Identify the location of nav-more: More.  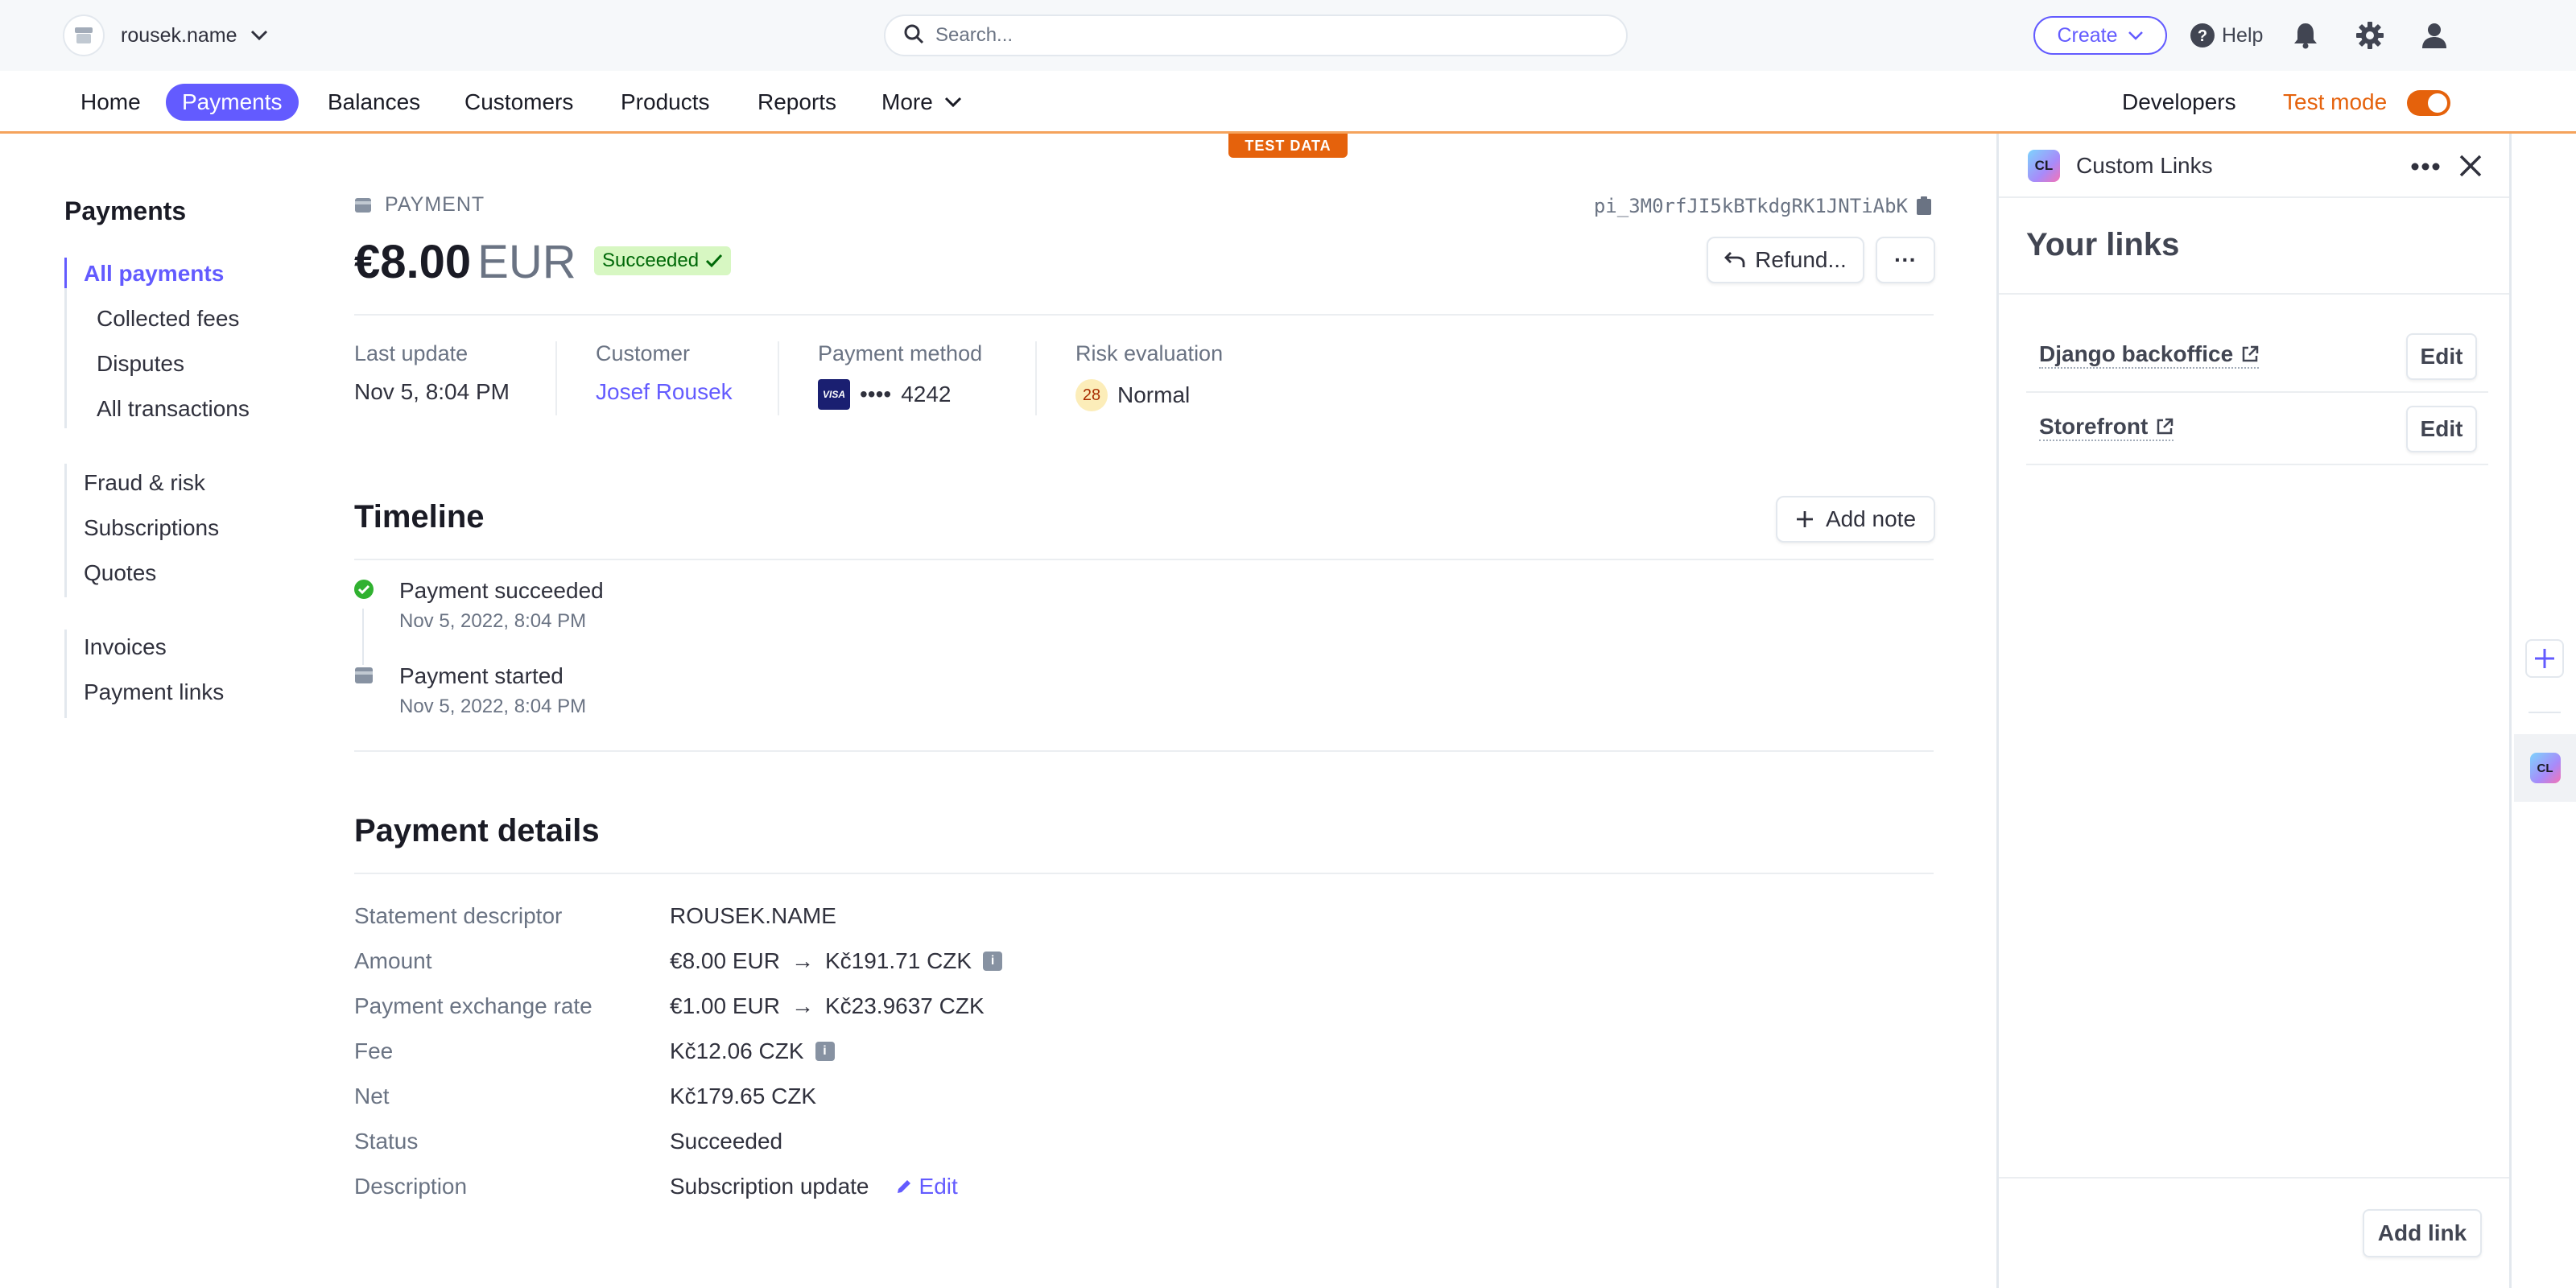
(921, 102).